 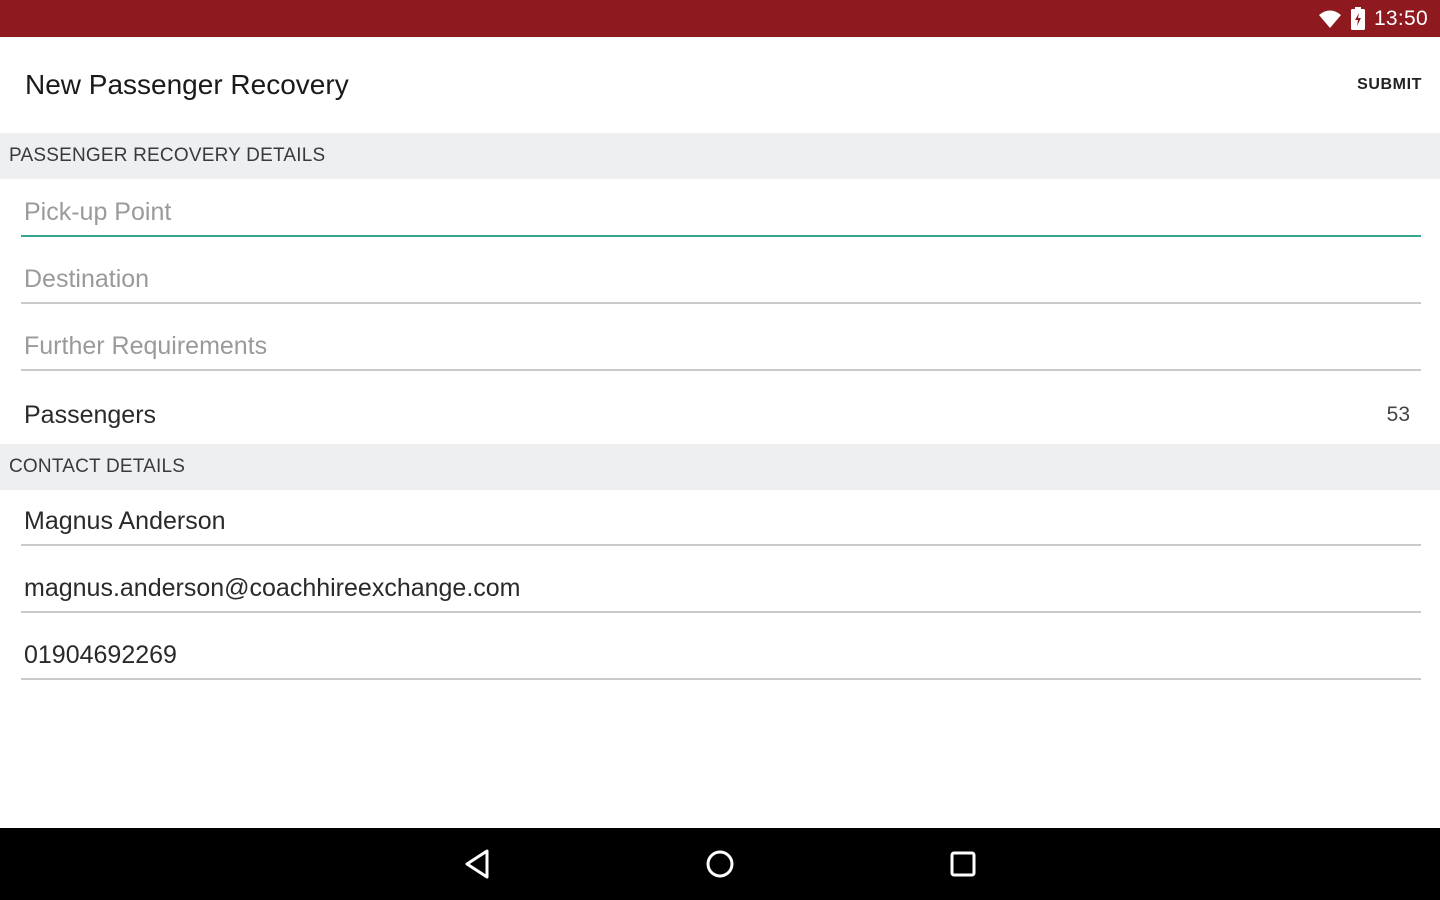 I want to click on status-bar: 13:50, so click(x=720, y=18).